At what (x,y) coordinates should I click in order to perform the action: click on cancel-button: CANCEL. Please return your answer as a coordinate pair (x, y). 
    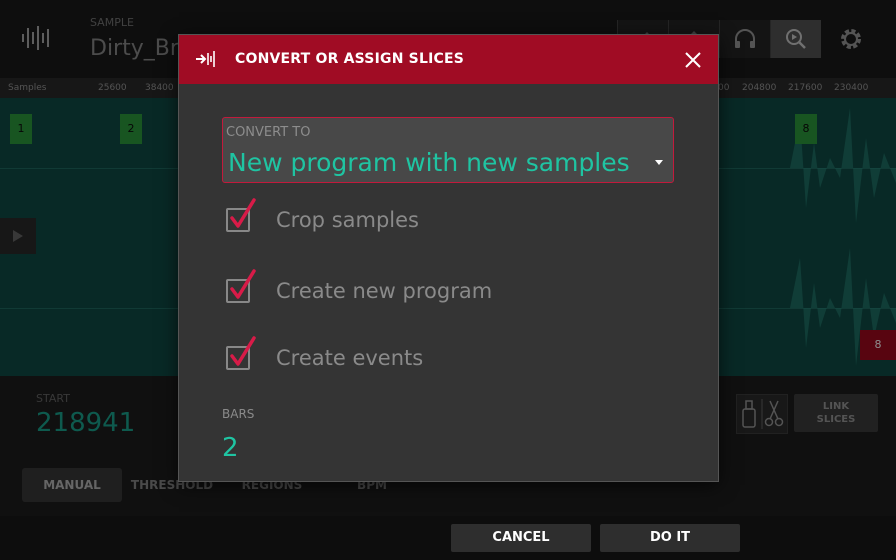
    Looking at the image, I should click on (521, 538).